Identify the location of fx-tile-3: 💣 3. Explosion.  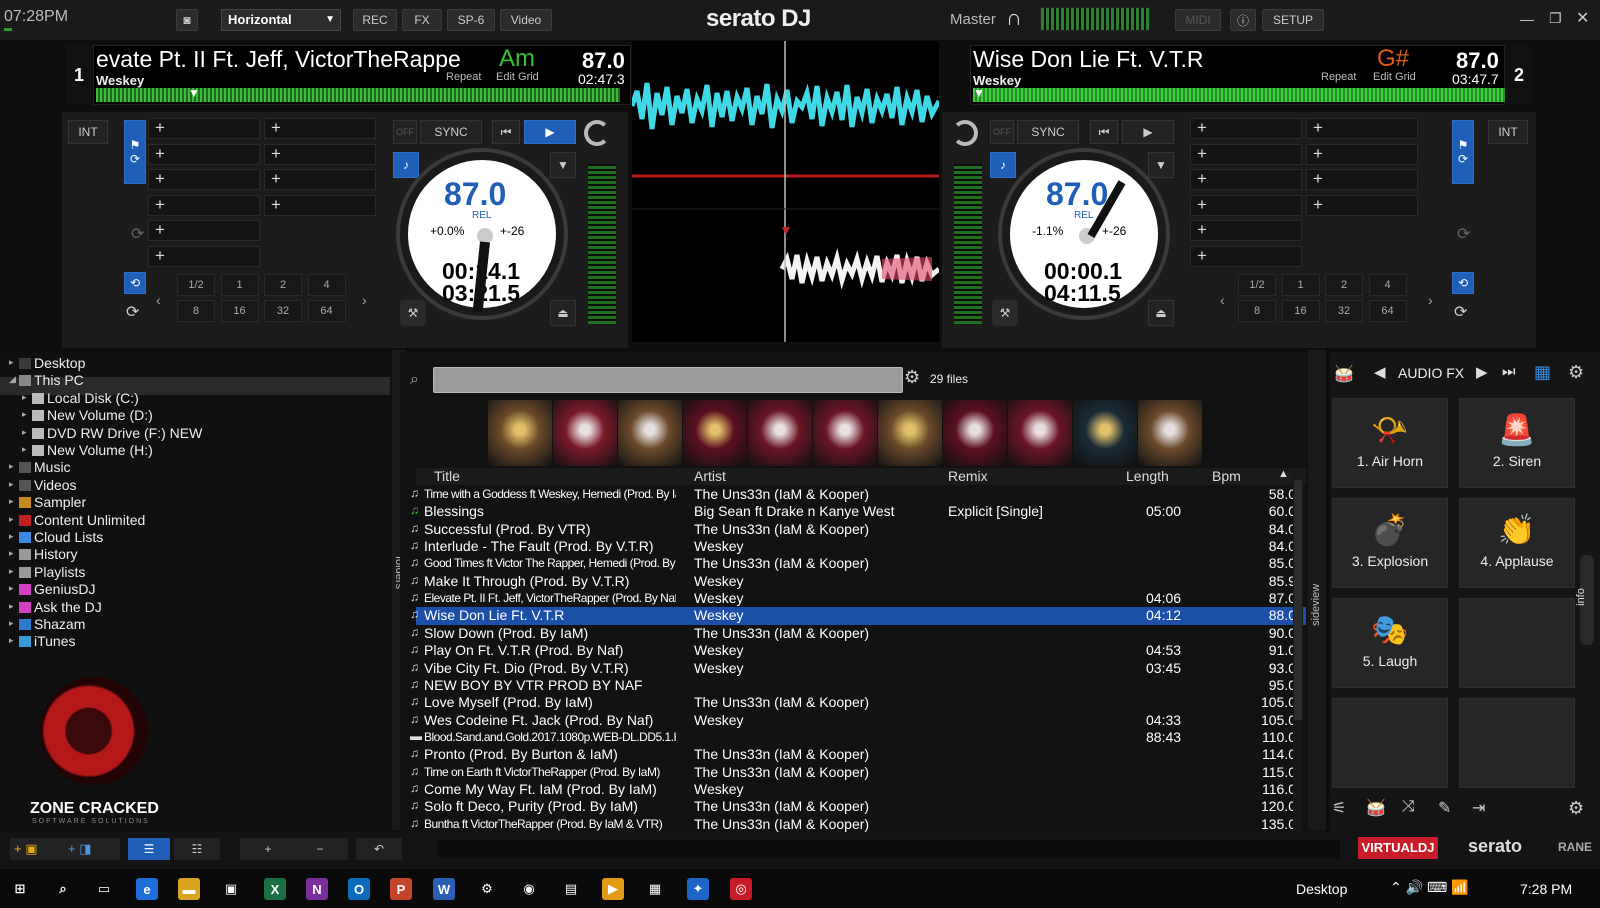
(1390, 543).